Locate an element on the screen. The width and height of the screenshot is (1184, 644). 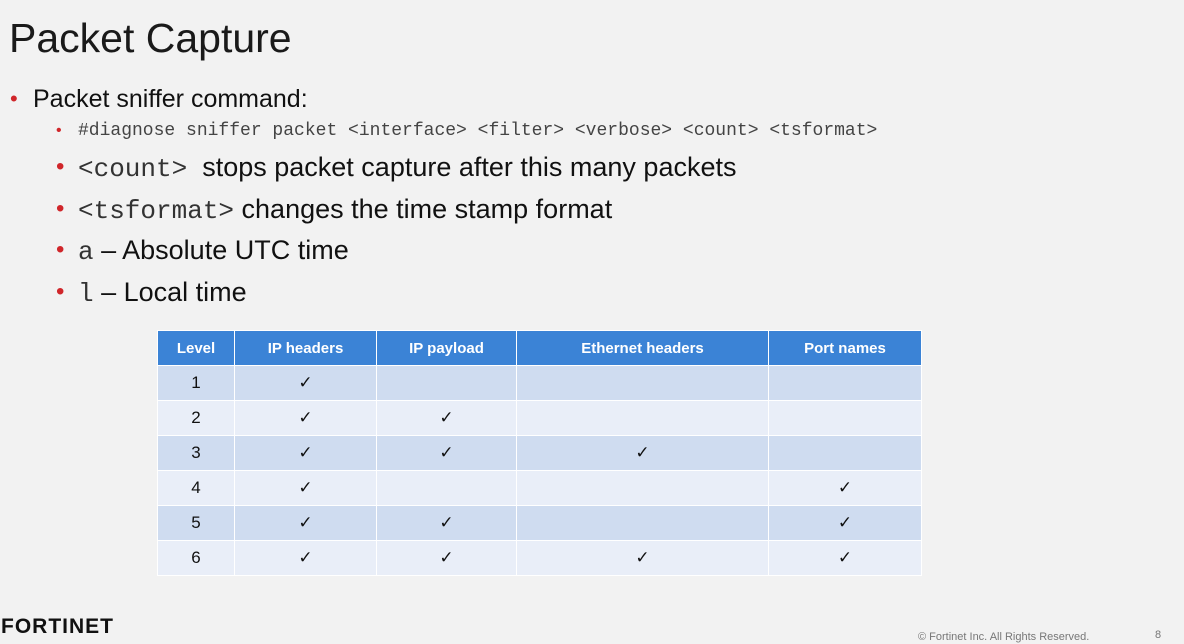
header-level: Level is located at coordinates (196, 348).